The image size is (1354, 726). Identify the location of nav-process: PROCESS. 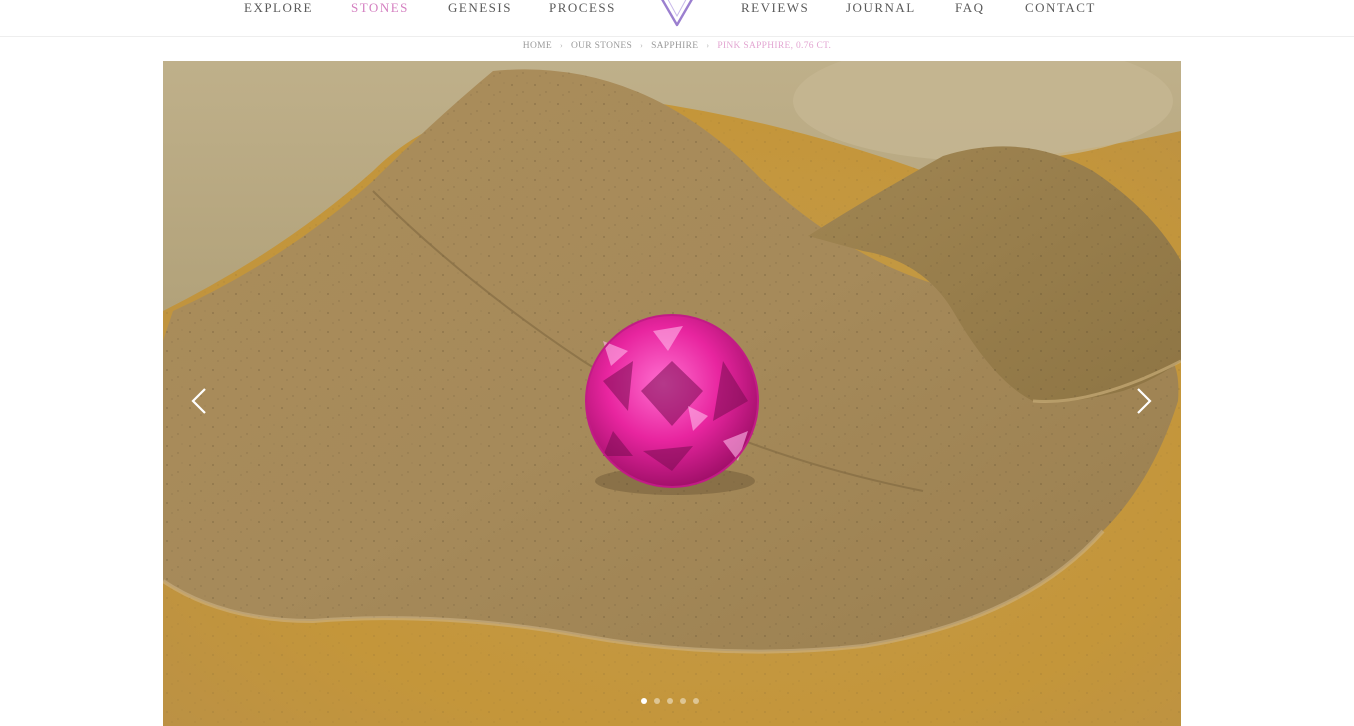
(582, 8).